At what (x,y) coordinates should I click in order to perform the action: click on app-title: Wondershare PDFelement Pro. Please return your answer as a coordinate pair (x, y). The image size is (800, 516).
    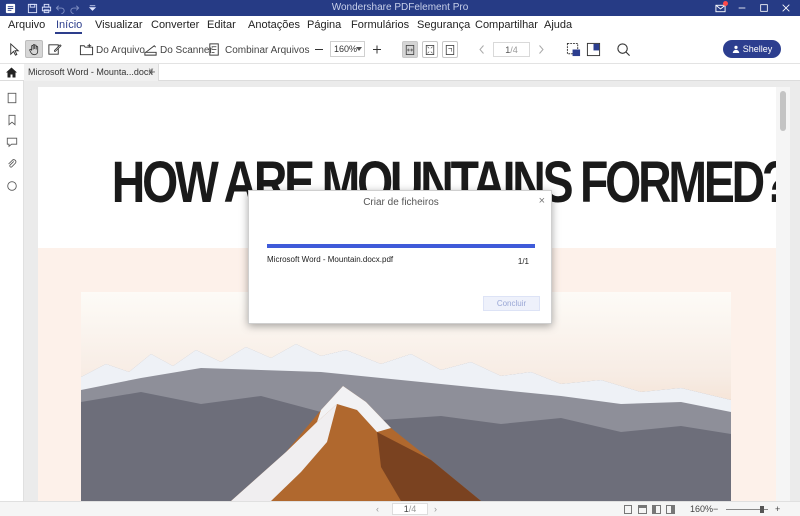
    Looking at the image, I should click on (400, 7).